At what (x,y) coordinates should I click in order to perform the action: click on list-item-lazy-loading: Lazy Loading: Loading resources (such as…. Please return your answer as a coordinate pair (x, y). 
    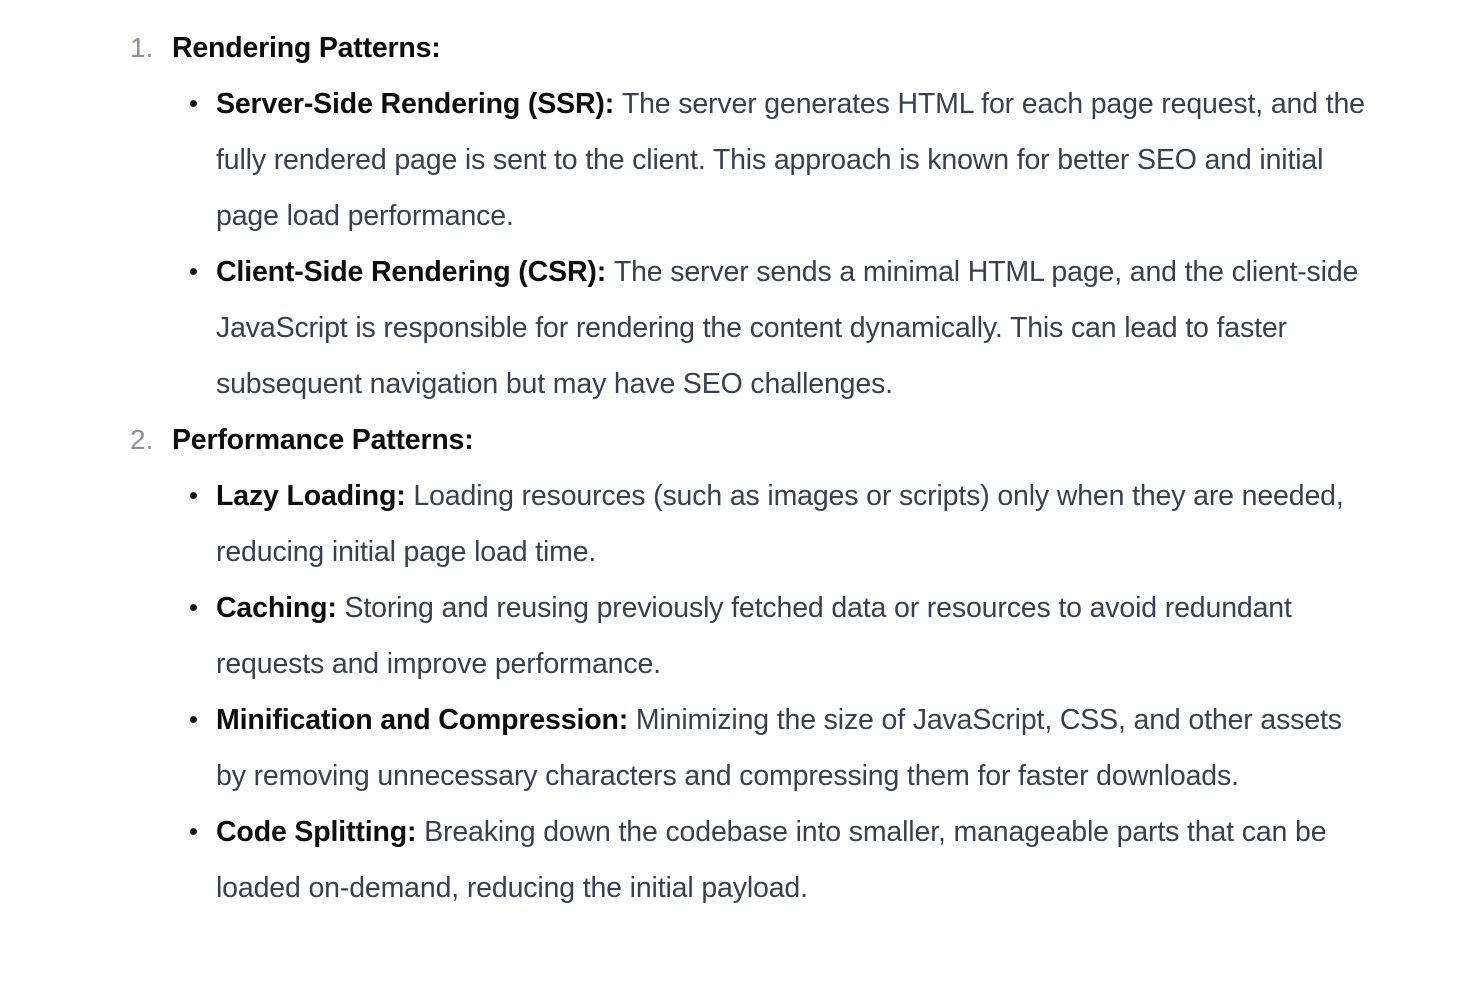
    Looking at the image, I should click on (688, 524).